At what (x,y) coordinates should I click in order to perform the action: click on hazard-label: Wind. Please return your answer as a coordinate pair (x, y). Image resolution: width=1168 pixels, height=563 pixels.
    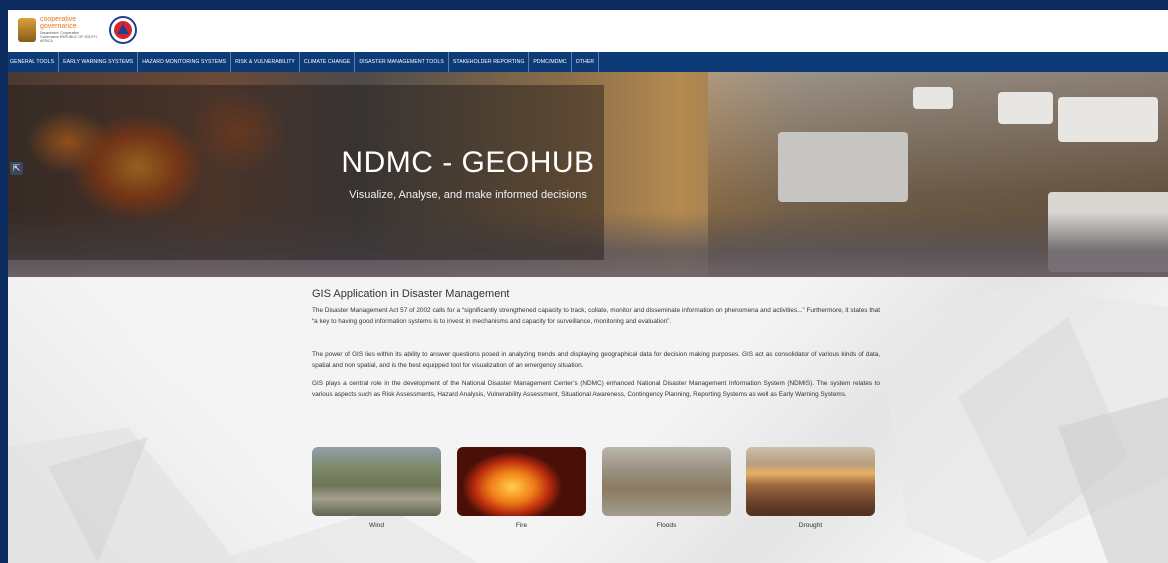
    Looking at the image, I should click on (376, 525).